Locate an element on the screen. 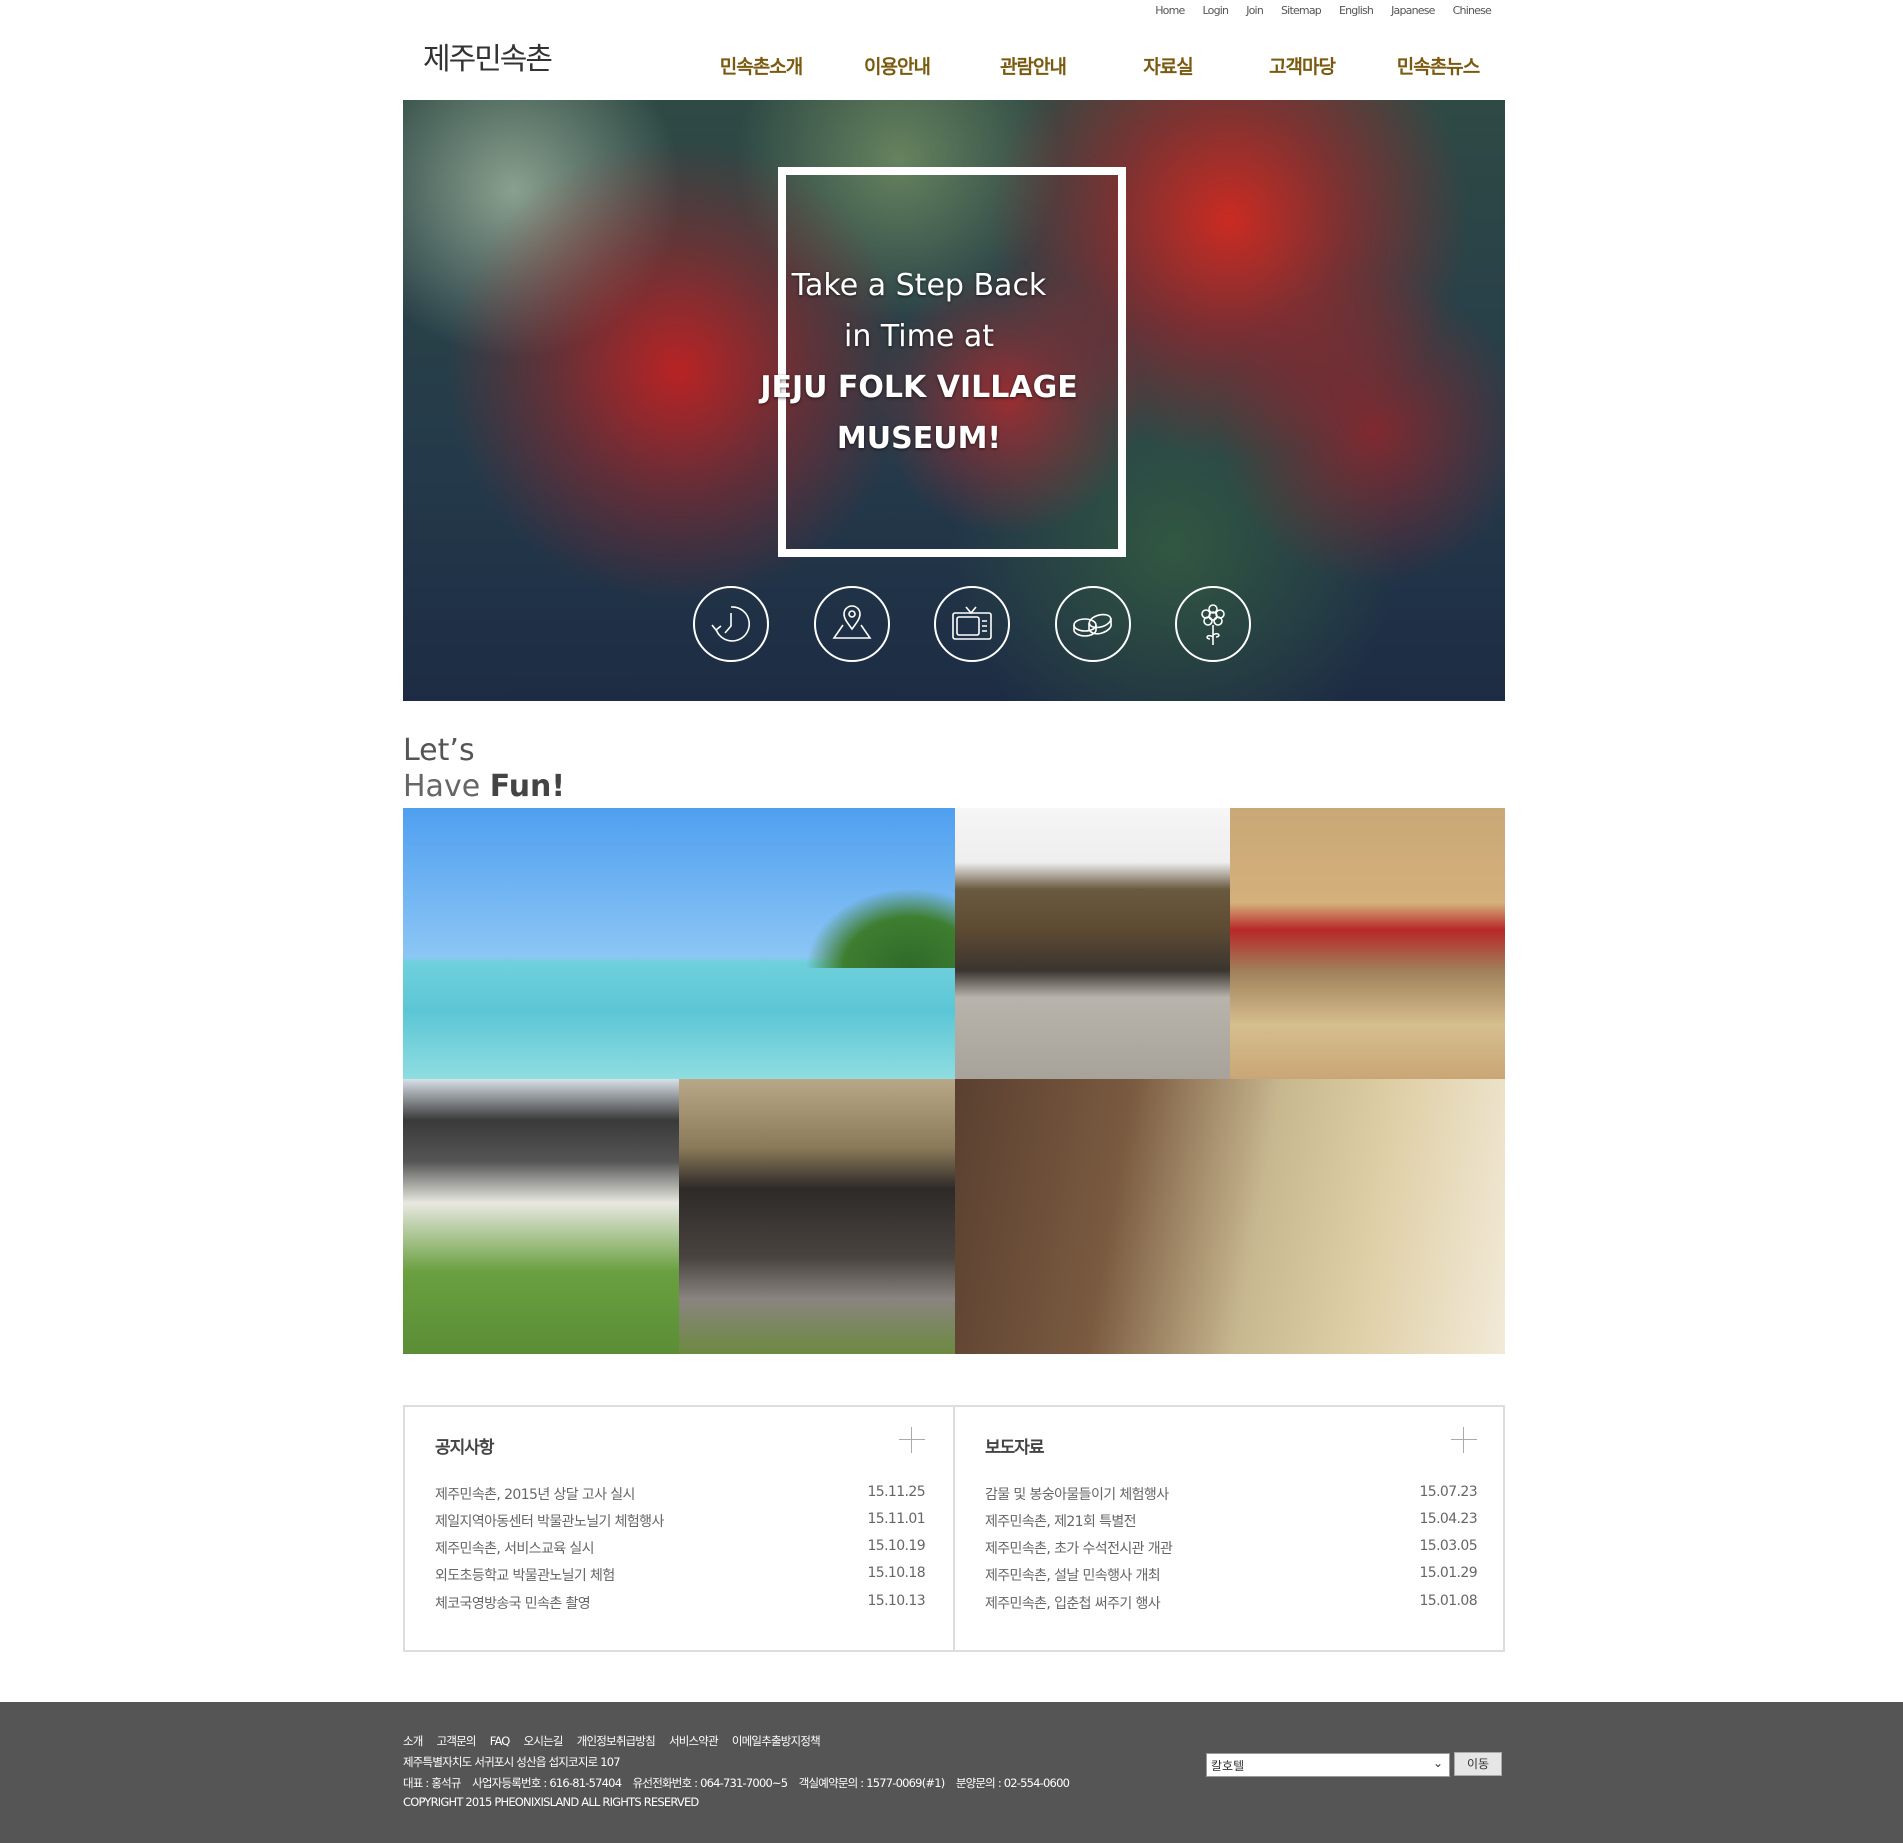 The image size is (1903, 1843). photo-dancer is located at coordinates (541, 1216).